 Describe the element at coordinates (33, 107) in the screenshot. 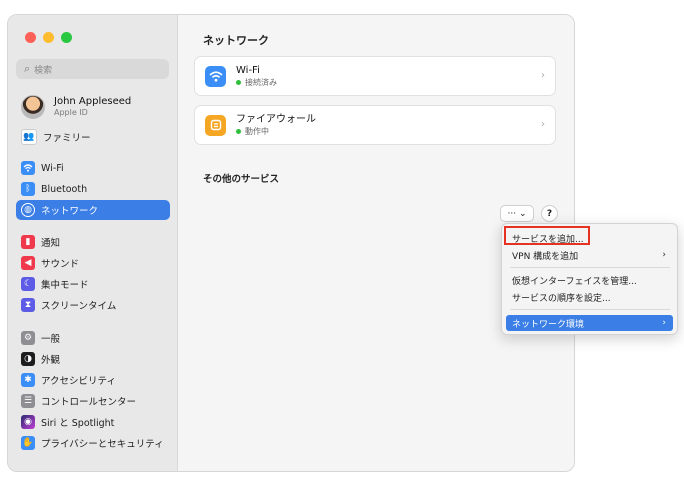

I see `avatar` at that location.